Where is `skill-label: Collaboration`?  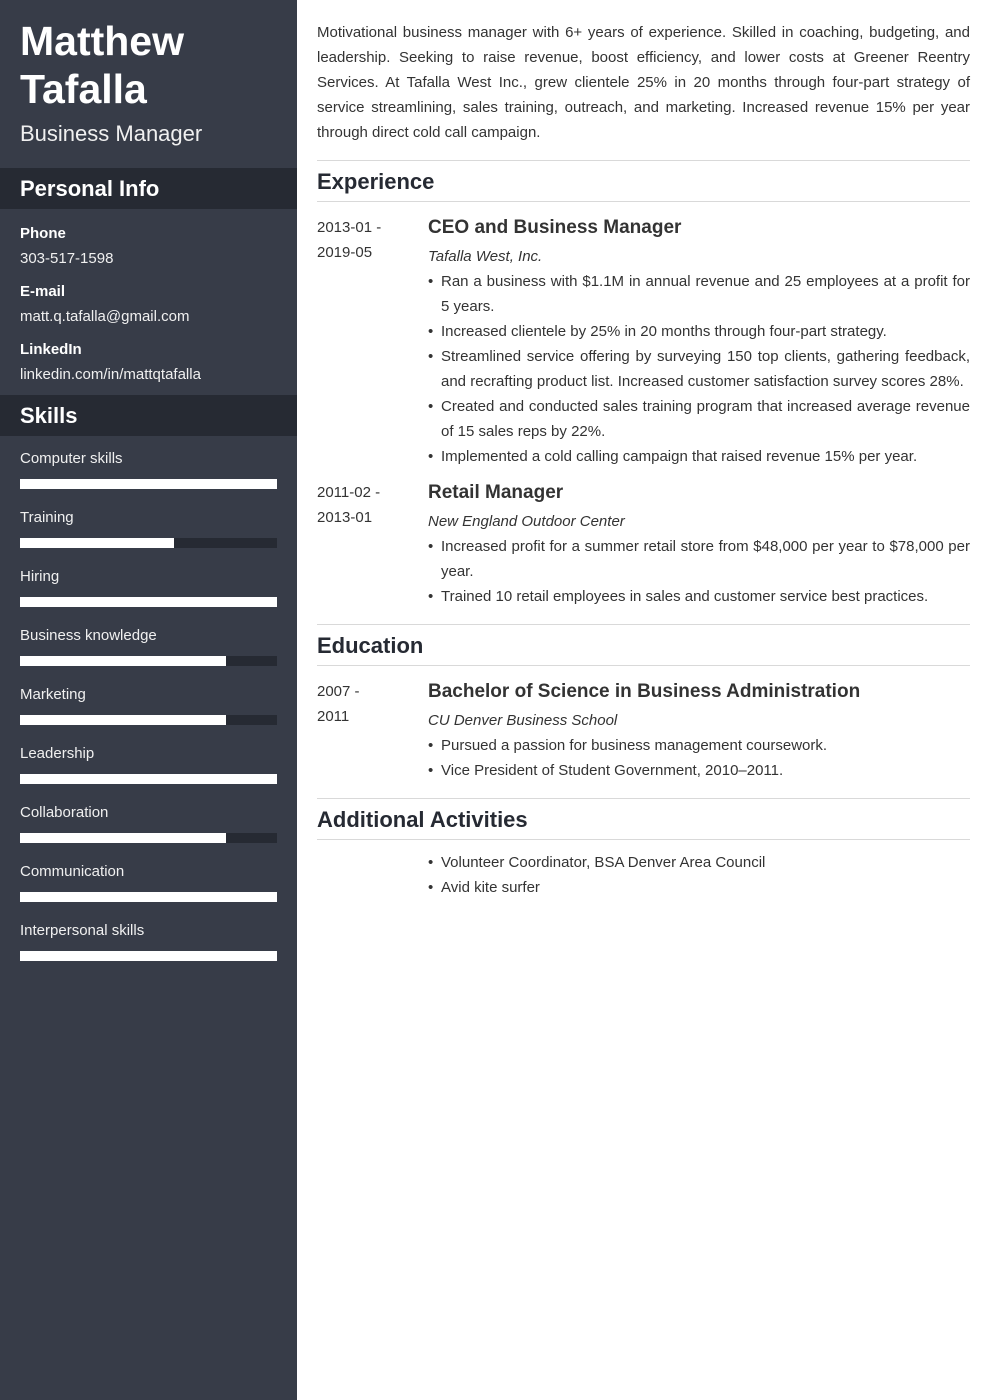
skill-label: Collaboration is located at coordinates (64, 812).